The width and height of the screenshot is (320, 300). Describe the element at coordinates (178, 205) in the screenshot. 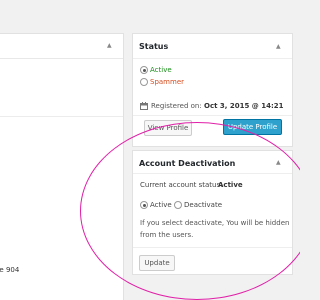

I see `deactivate-radio` at that location.